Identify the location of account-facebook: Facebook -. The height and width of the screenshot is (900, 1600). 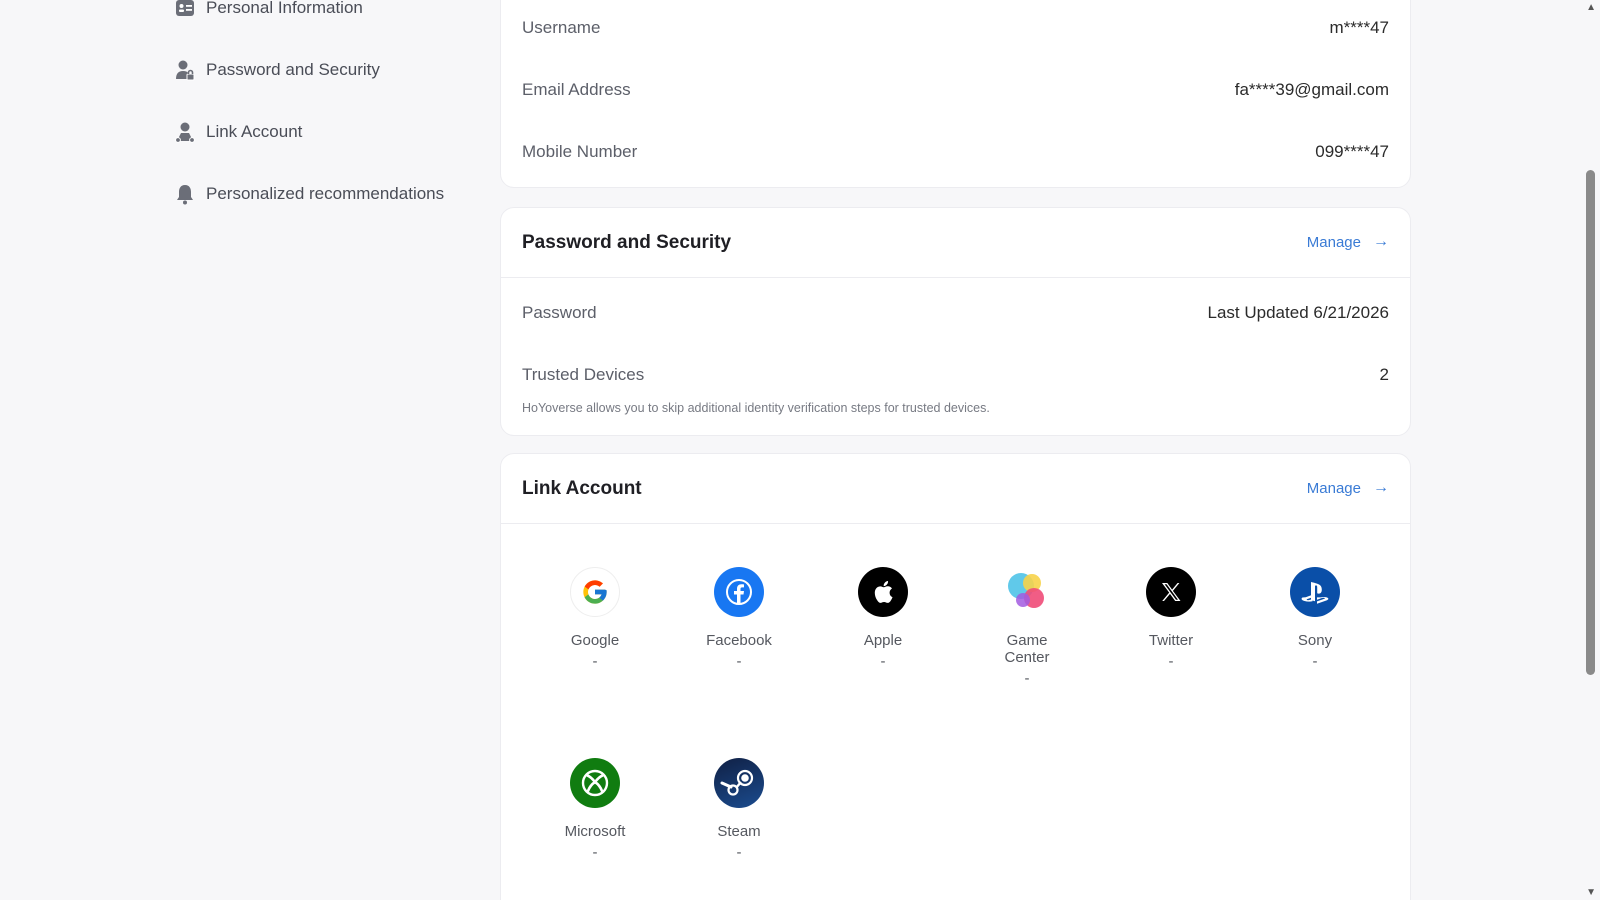
(739, 618).